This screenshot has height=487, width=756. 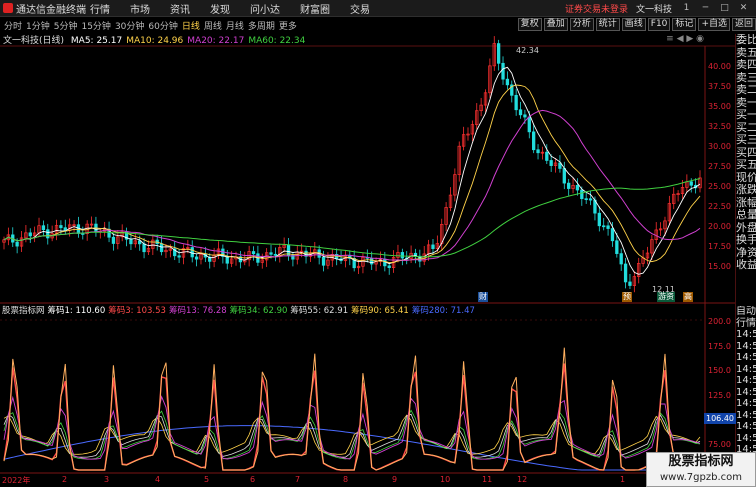 I want to click on watermark-title: 股票指标网, so click(x=701, y=461).